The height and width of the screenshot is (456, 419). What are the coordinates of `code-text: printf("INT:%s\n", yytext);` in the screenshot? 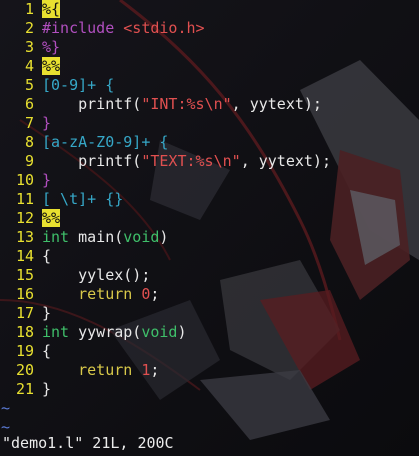 It's located at (182, 104).